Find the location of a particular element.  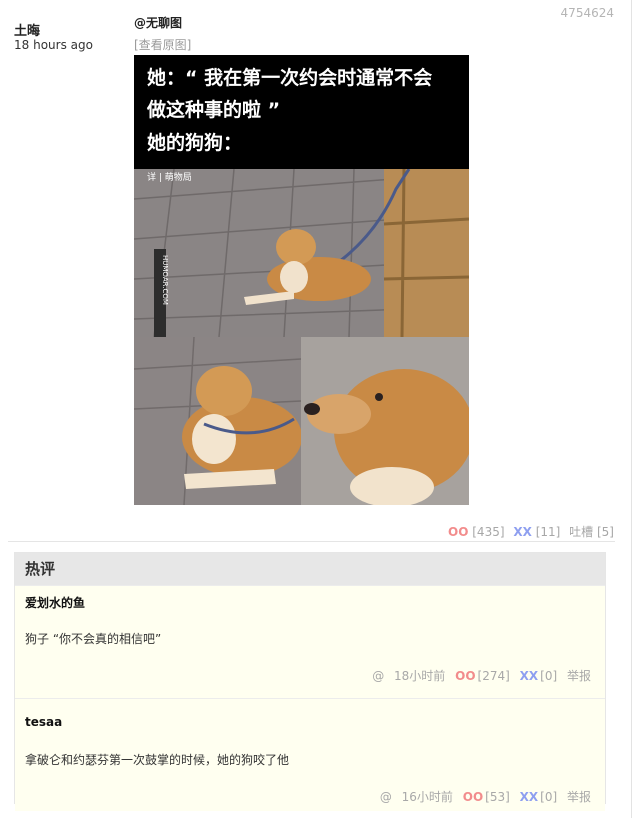

comment-time: 18小时前 is located at coordinates (420, 676).